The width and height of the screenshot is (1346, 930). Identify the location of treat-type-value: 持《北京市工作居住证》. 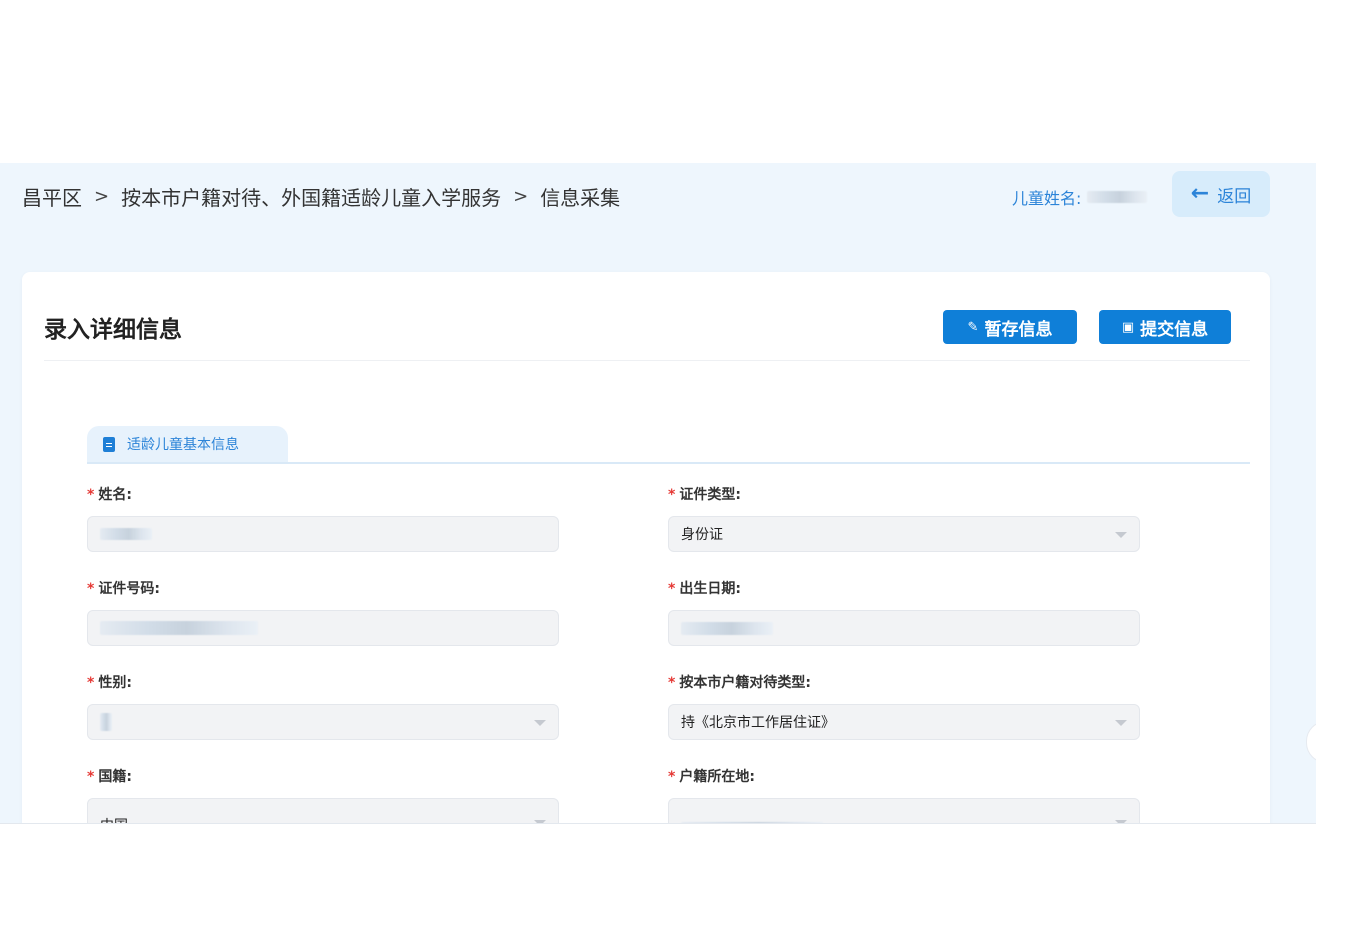
(758, 723).